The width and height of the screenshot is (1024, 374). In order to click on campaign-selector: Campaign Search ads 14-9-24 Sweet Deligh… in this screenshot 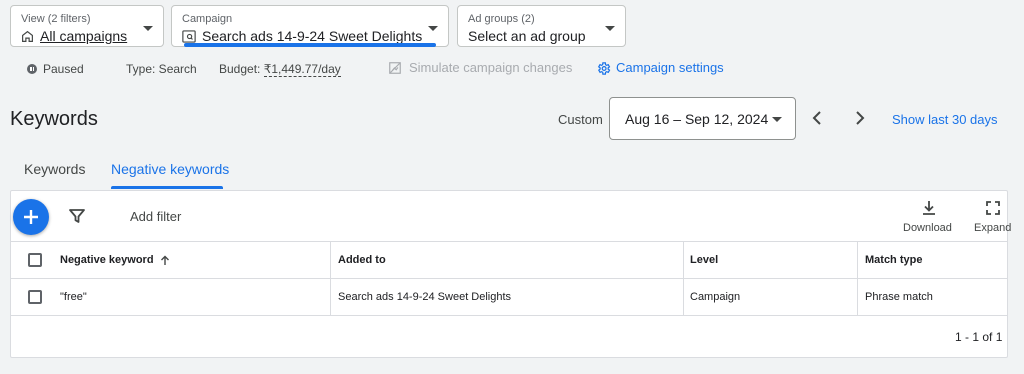, I will do `click(310, 26)`.